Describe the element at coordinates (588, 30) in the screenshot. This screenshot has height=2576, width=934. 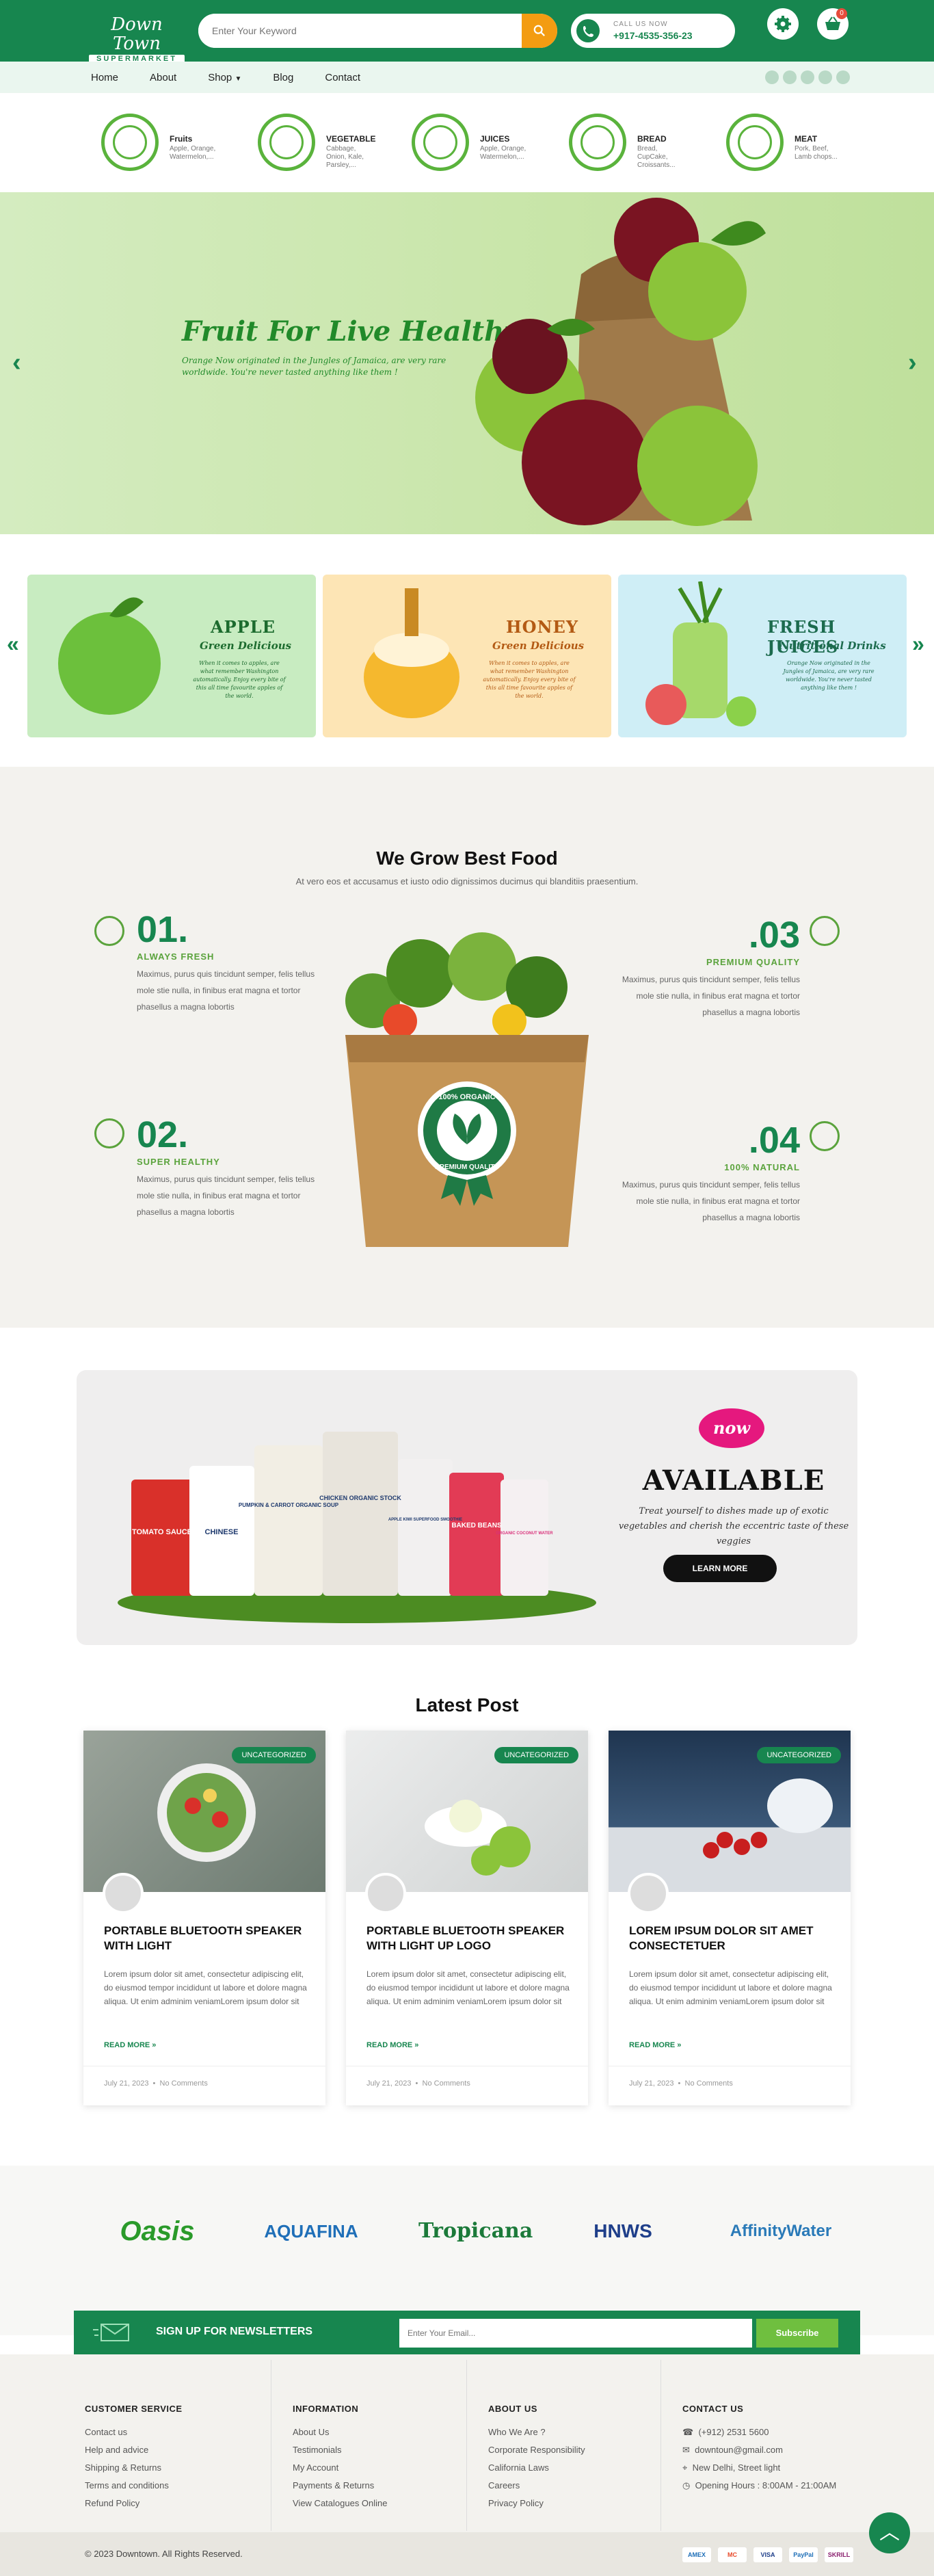
I see `phone-icon` at that location.